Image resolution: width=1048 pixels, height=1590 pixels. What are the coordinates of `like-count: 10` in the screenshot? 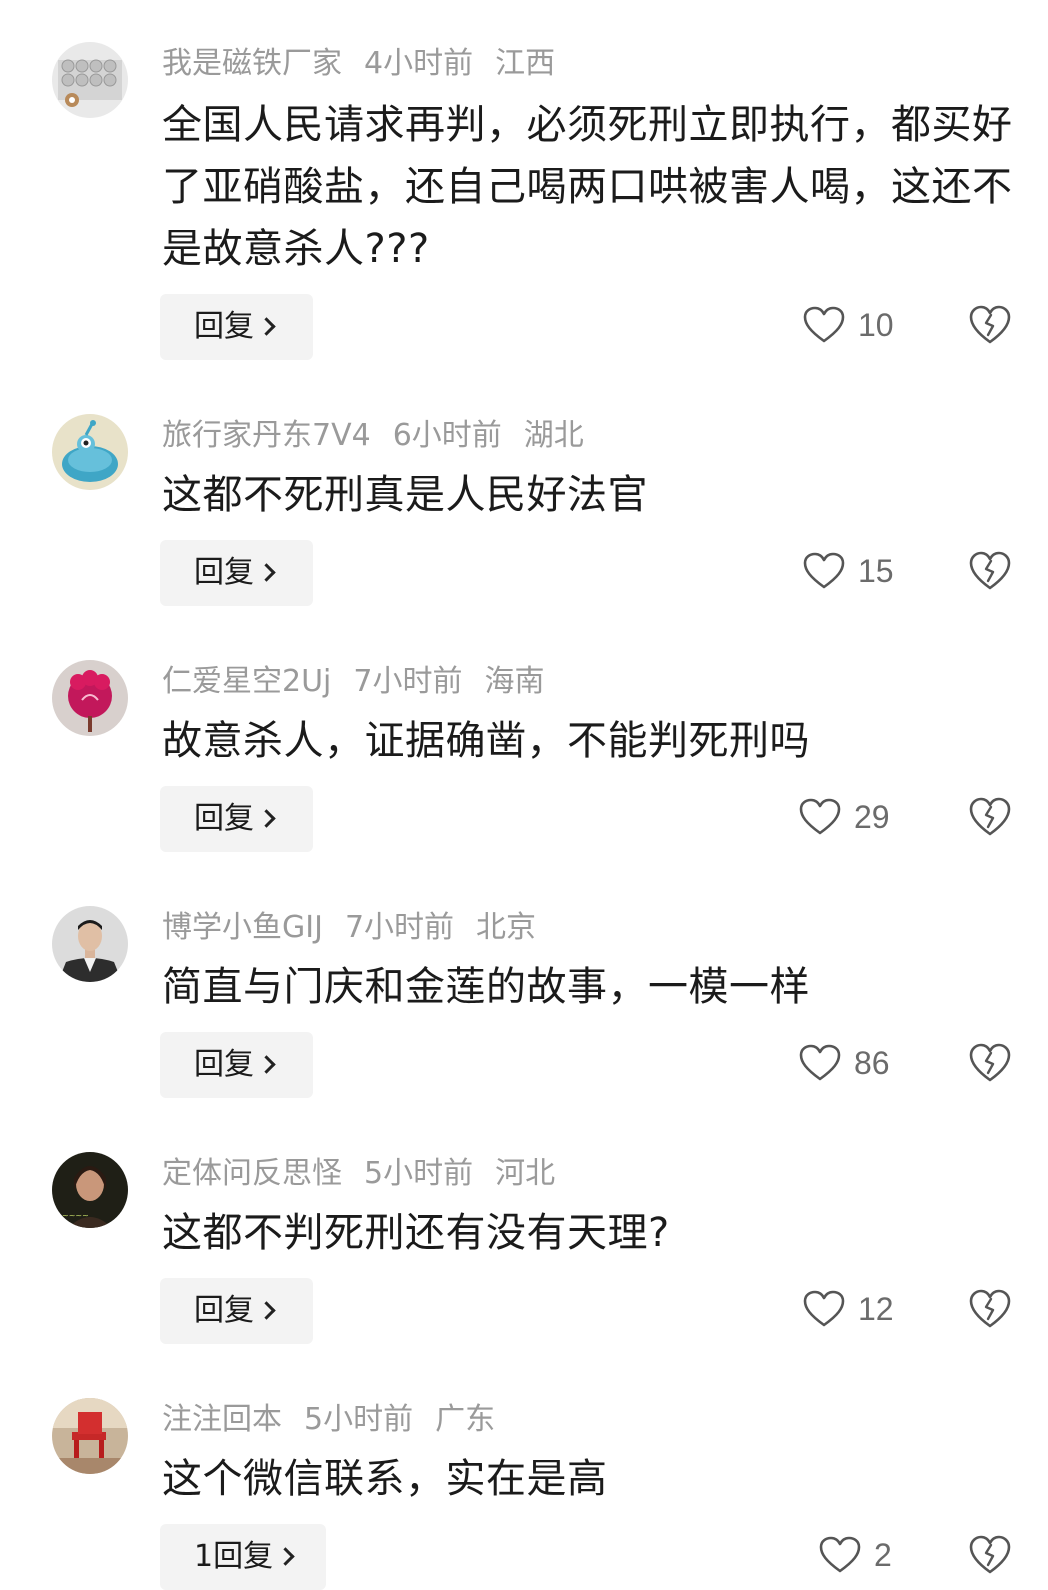 It's located at (876, 324).